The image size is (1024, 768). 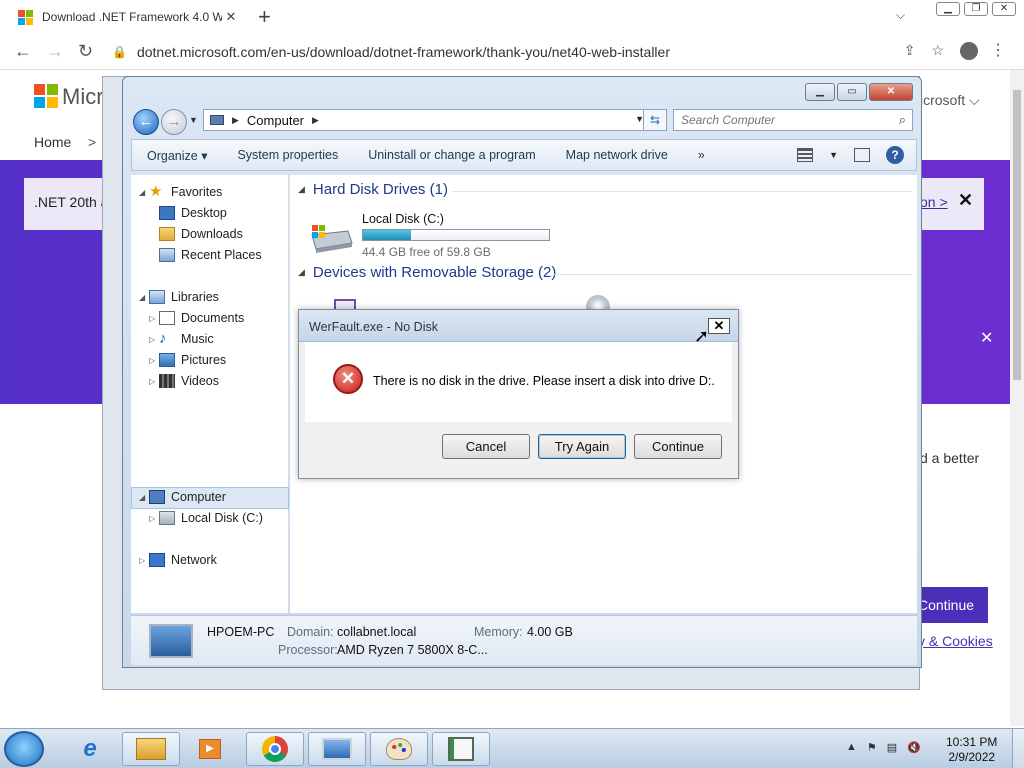 I want to click on nav-label: Music, so click(x=197, y=339).